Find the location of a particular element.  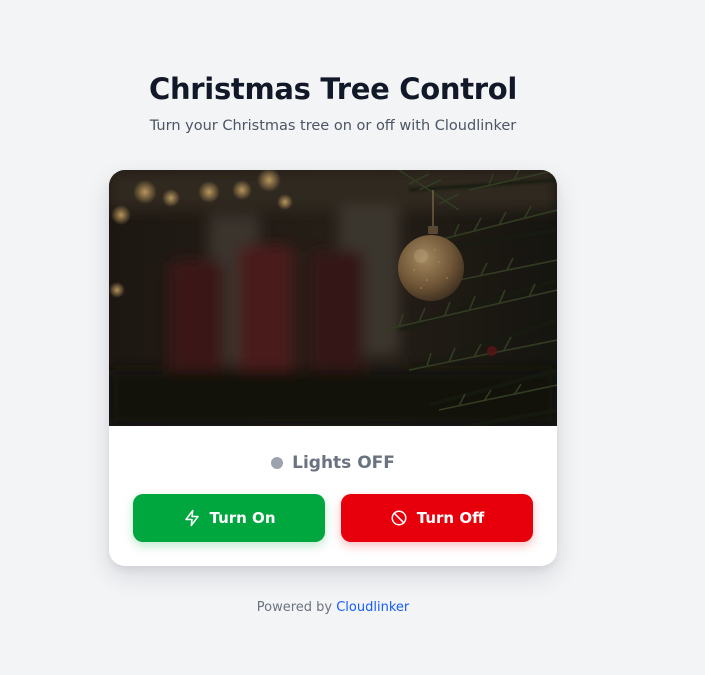

page-title: Christmas Tree Control is located at coordinates (333, 89).